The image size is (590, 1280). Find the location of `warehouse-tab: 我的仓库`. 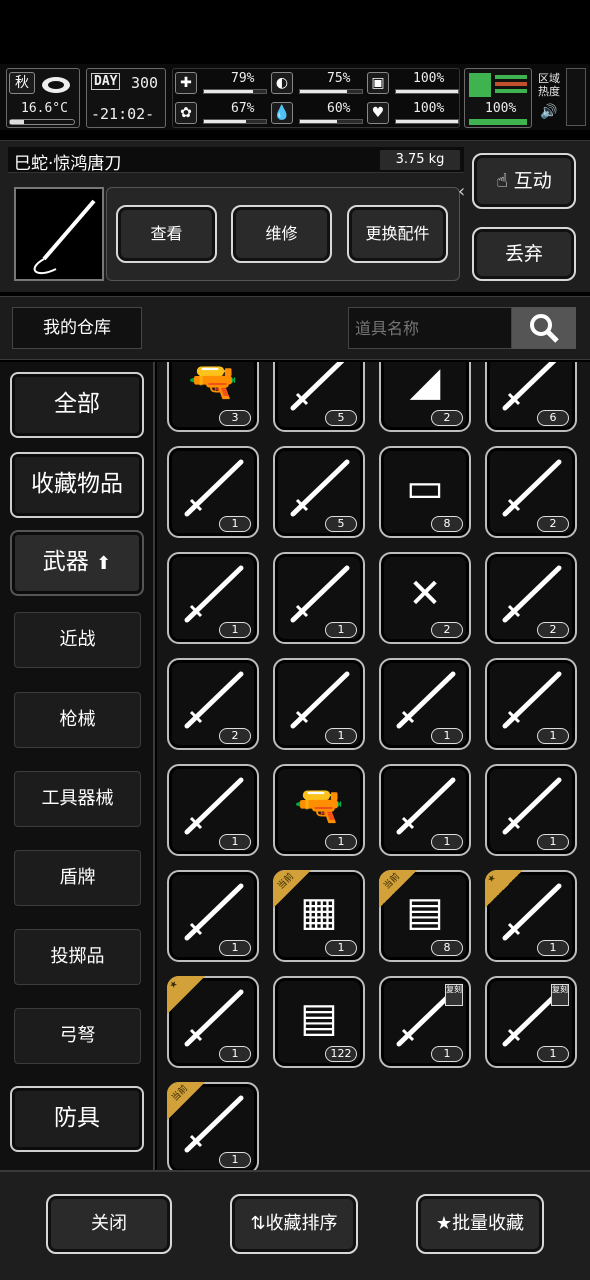

warehouse-tab: 我的仓库 is located at coordinates (77, 328).